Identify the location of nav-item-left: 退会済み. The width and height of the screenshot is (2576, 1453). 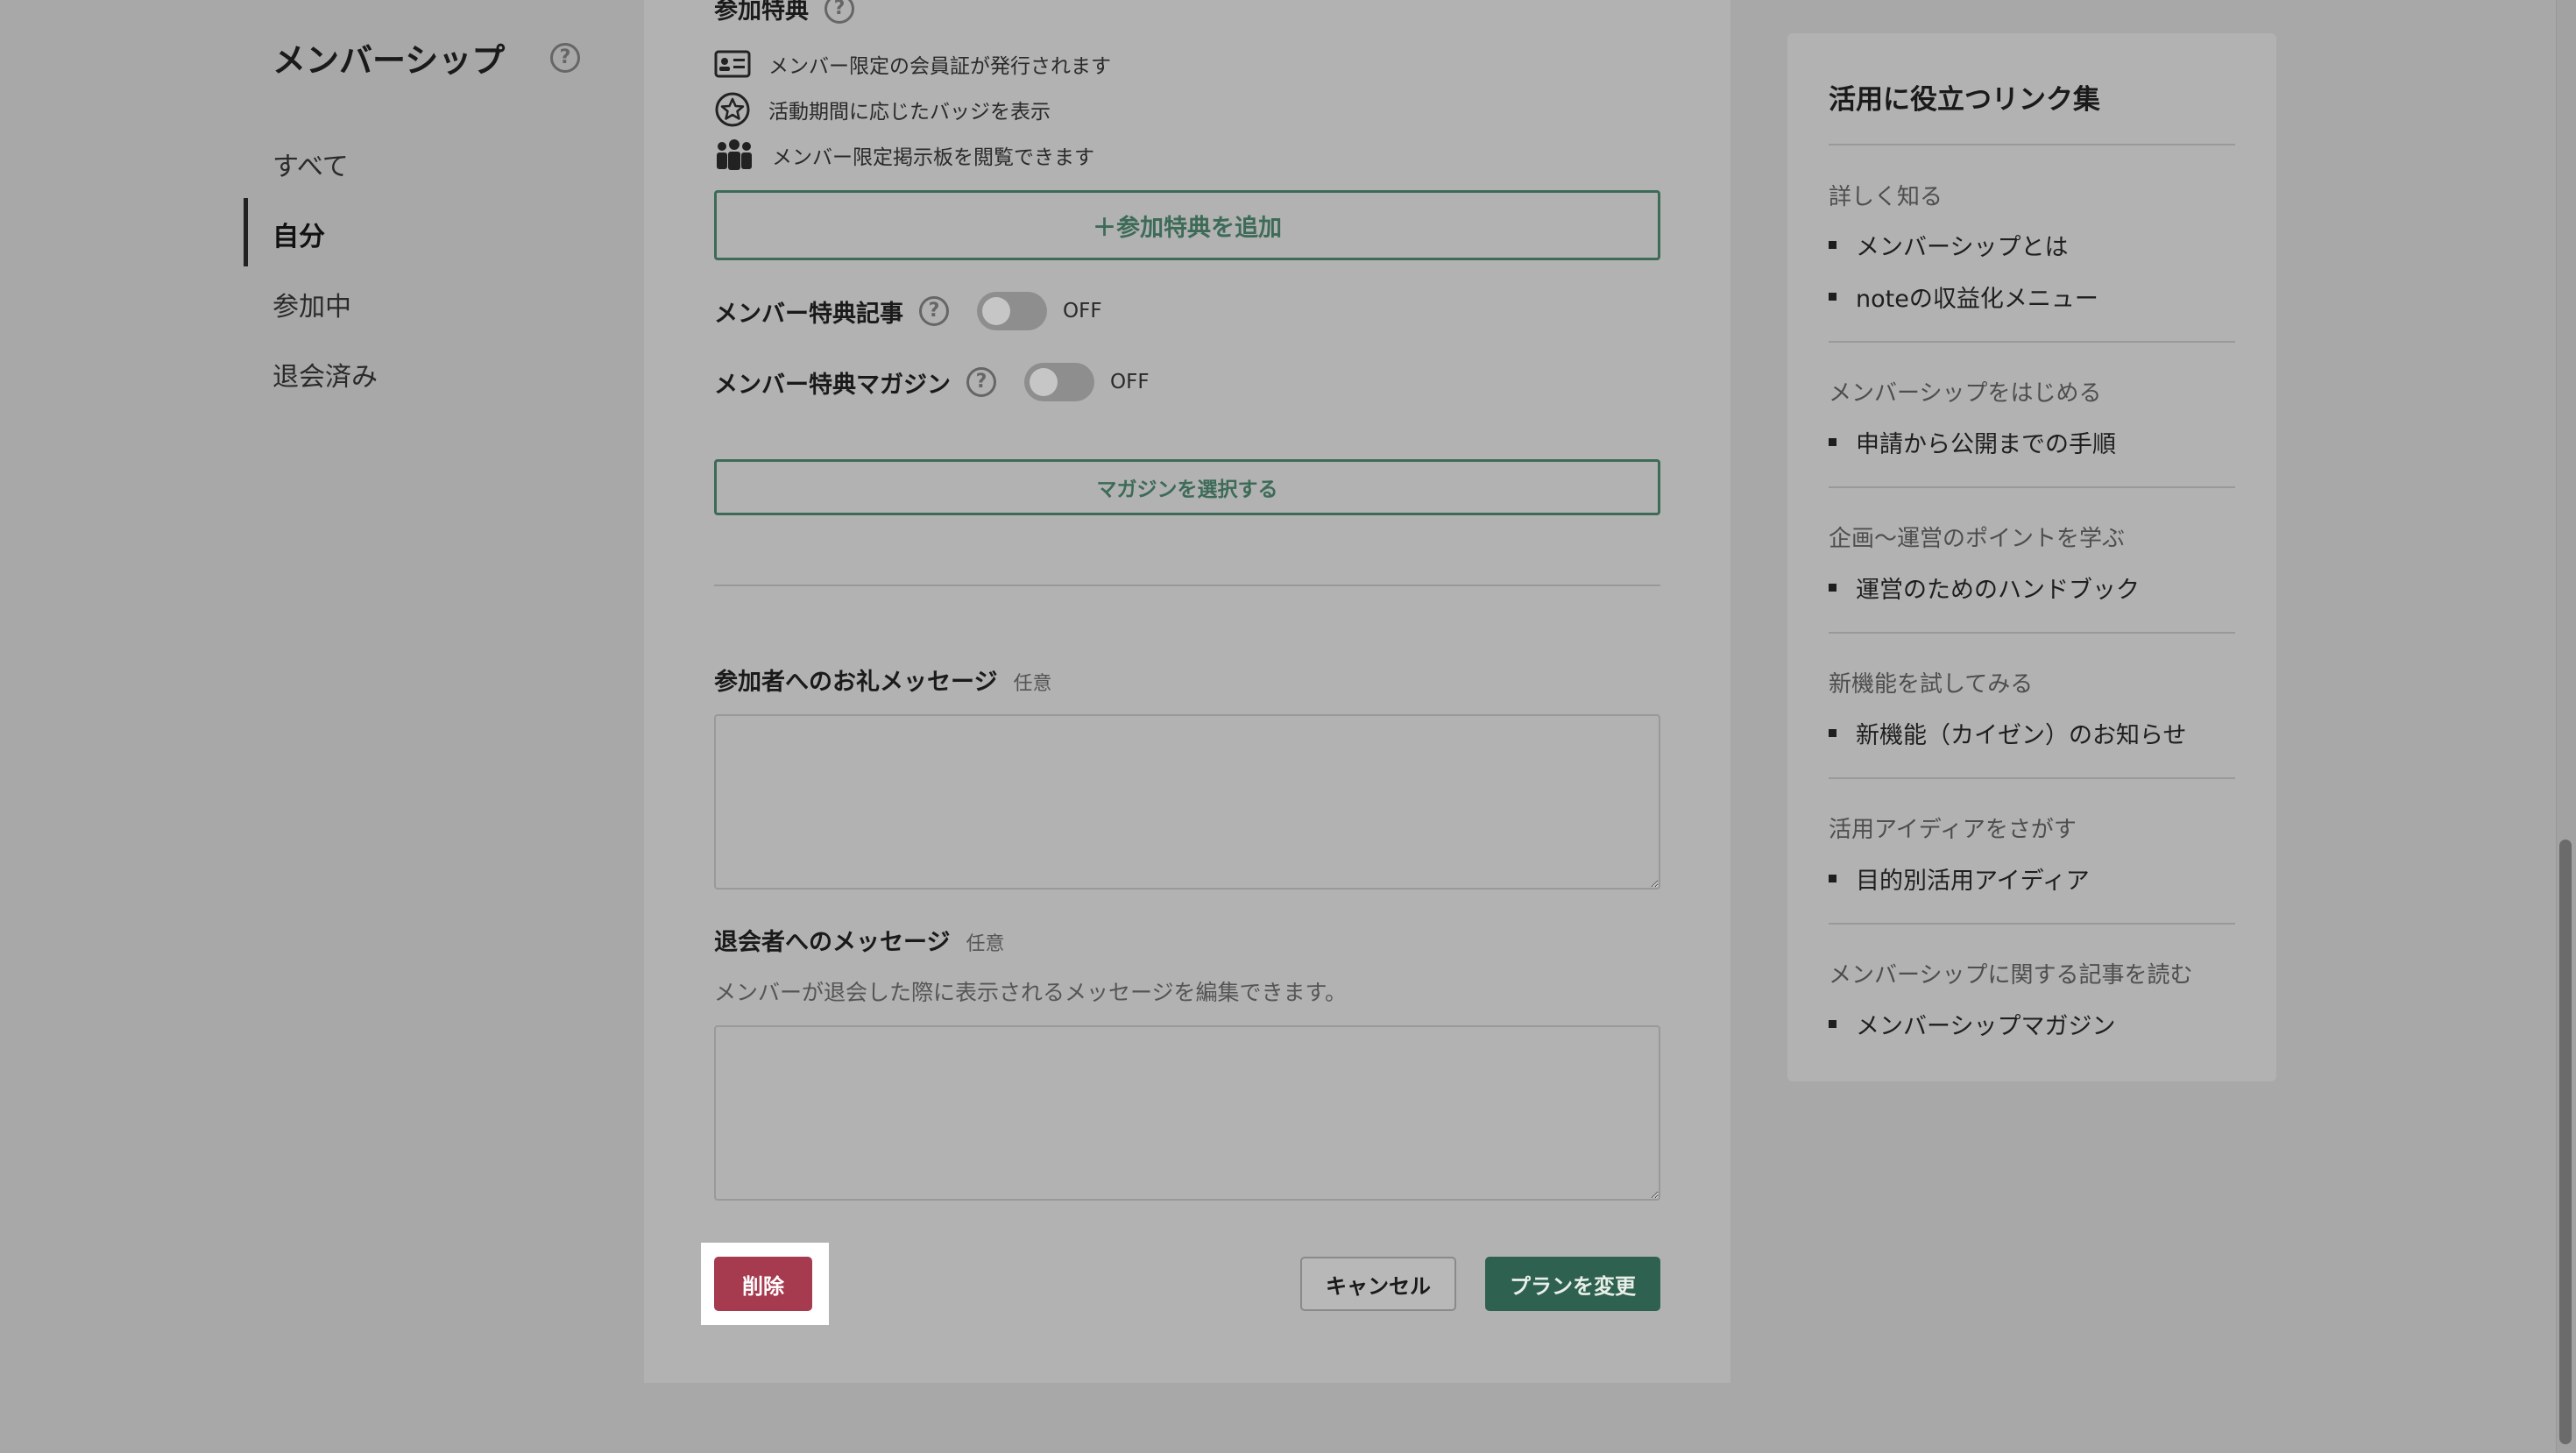
(325, 374).